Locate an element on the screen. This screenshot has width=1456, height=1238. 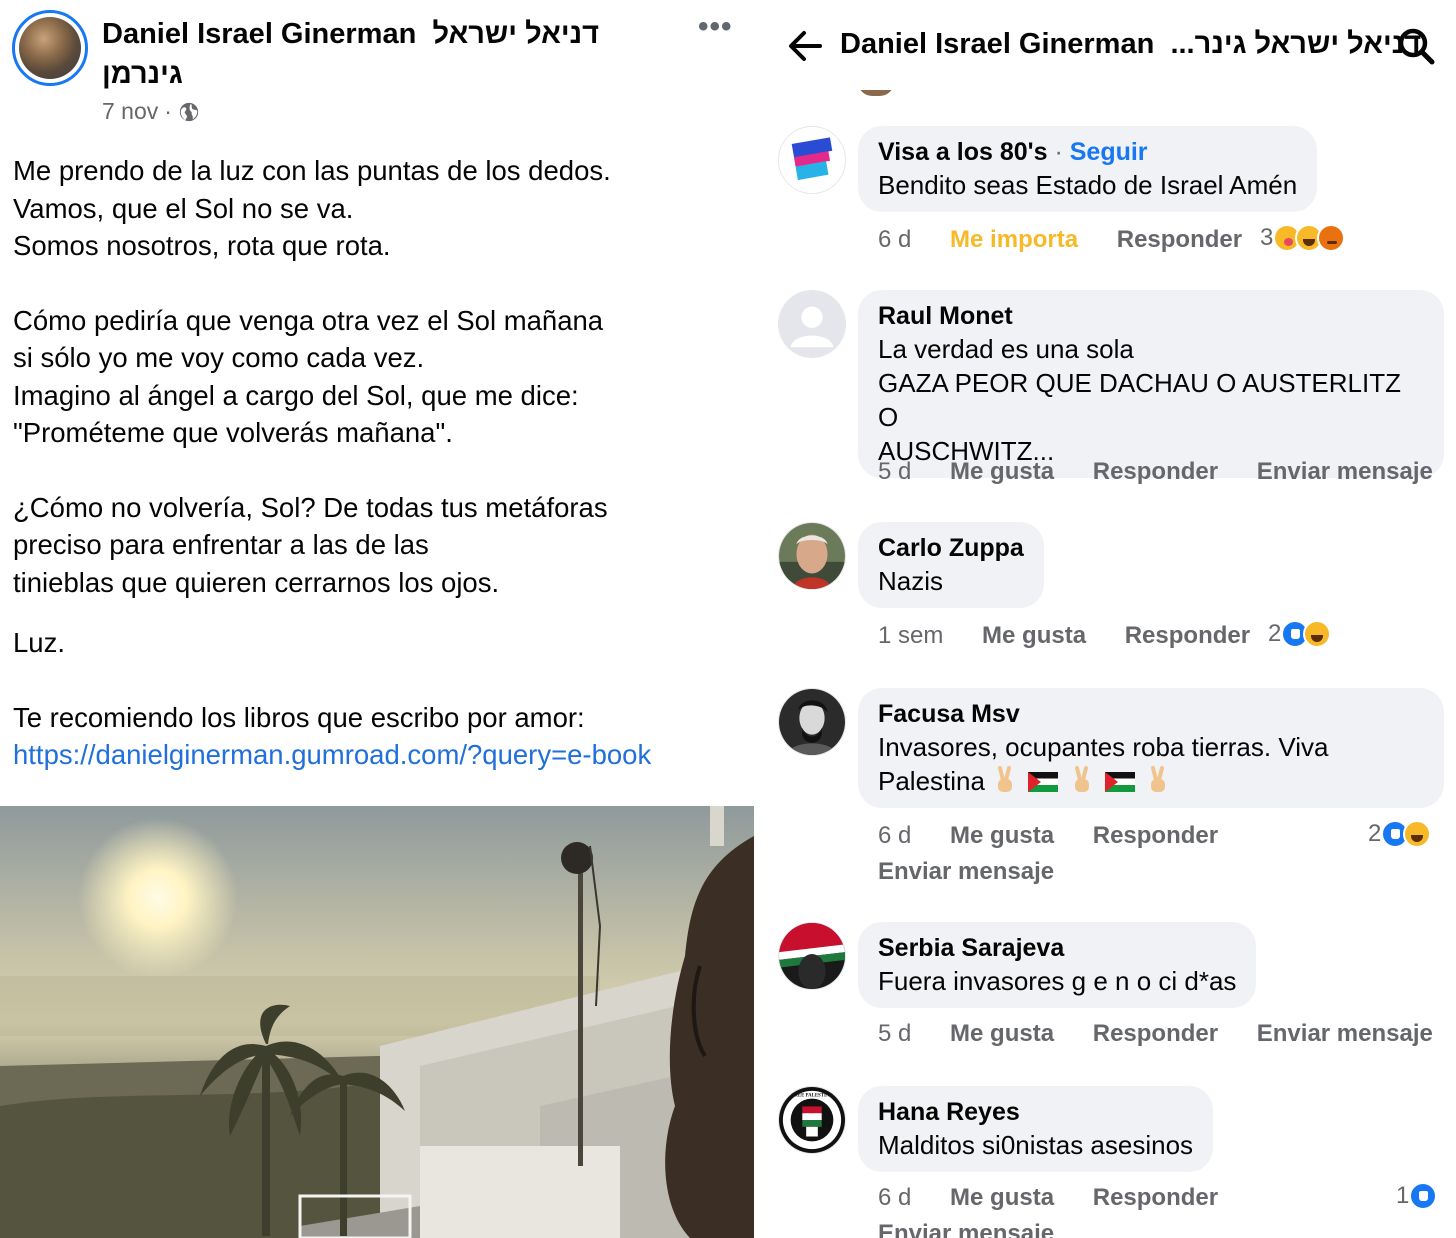
avatar-text: FREE PALESTINE is located at coordinates (811, 1096).